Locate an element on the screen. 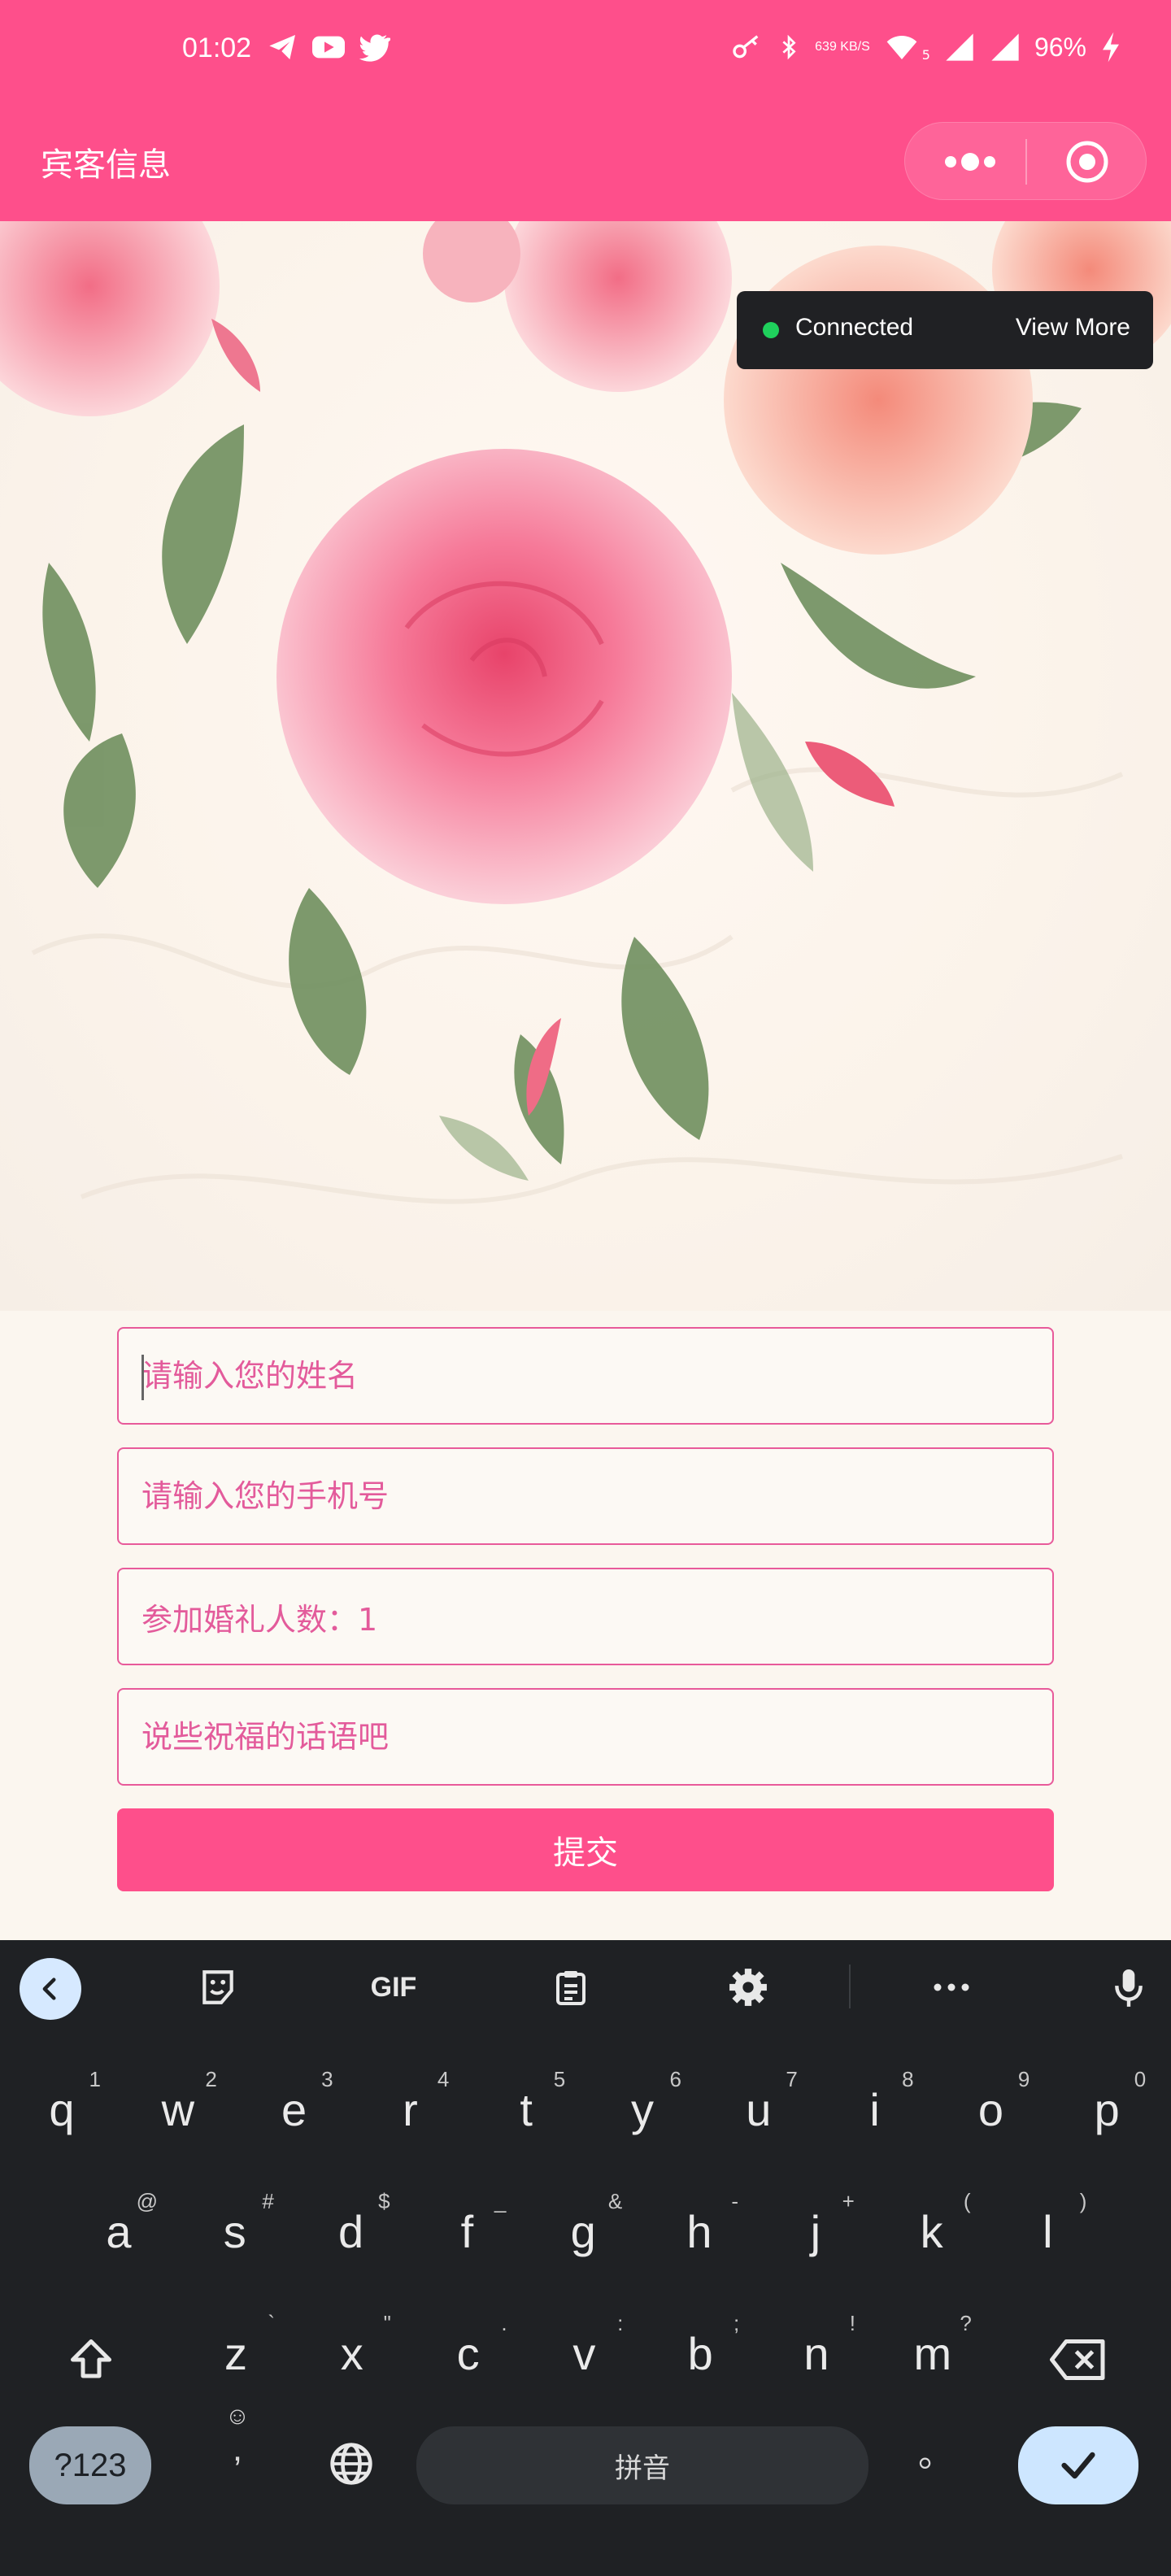 The height and width of the screenshot is (2576, 1171). twitter-icon is located at coordinates (375, 48).